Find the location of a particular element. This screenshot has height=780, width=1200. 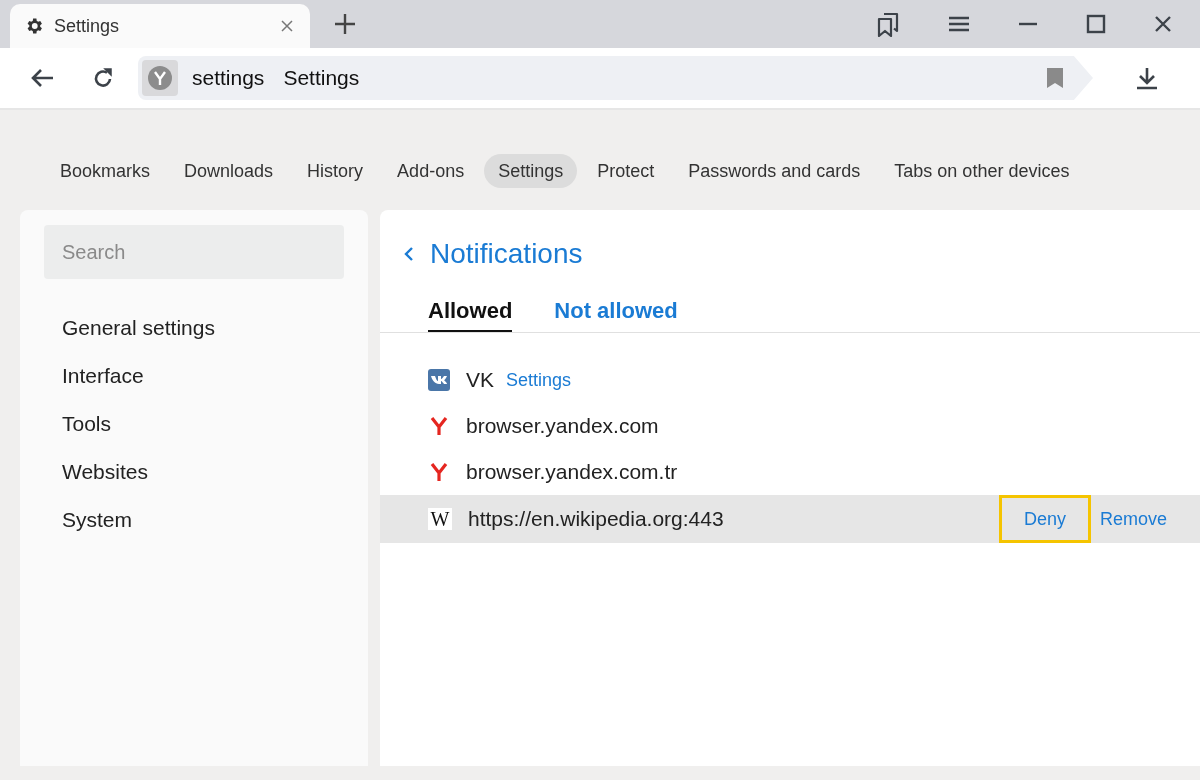

nav-tab: History is located at coordinates (335, 171).